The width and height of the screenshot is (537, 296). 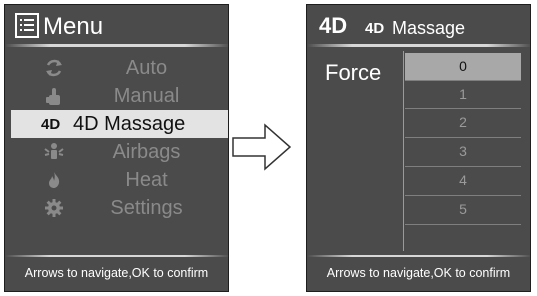 I want to click on massage-header: 4D 4D Massage, so click(x=418, y=25).